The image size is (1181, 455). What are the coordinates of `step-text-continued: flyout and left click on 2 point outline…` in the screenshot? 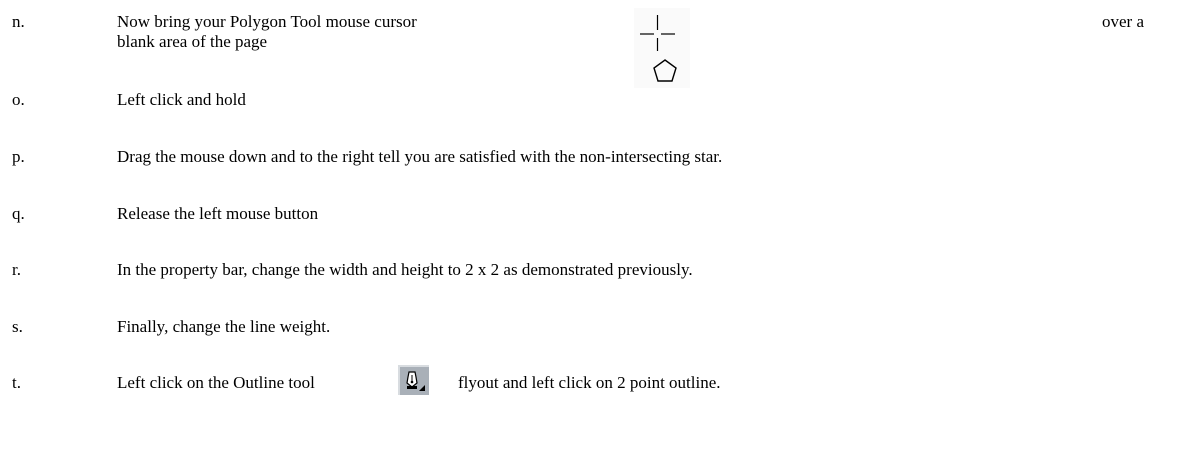 It's located at (589, 382).